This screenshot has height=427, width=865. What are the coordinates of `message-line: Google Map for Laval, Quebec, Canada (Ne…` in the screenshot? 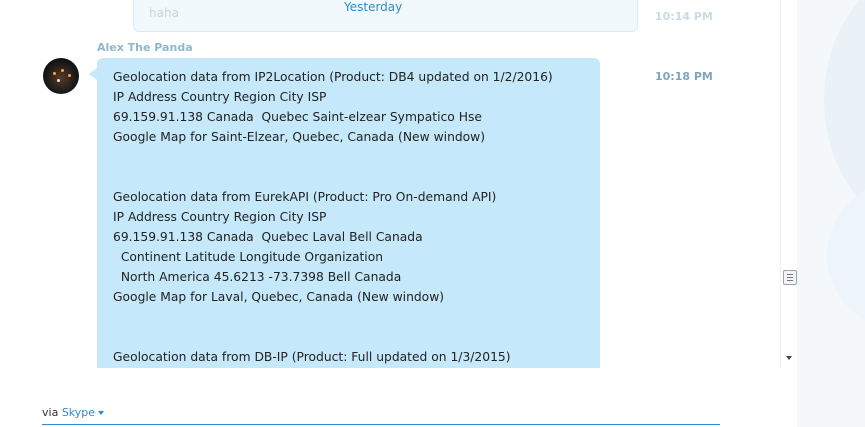 It's located at (279, 297).